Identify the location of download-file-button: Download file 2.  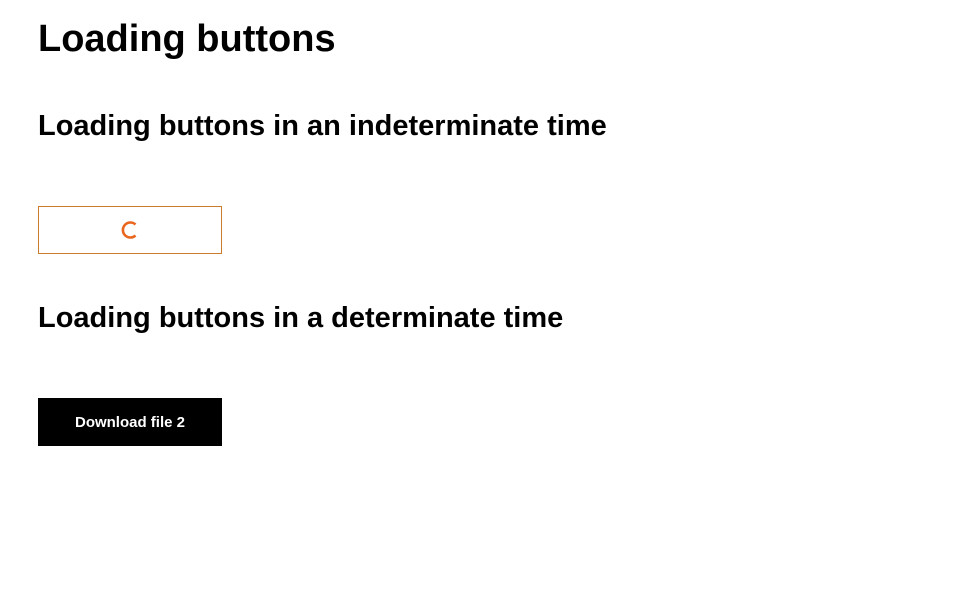
(130, 422).